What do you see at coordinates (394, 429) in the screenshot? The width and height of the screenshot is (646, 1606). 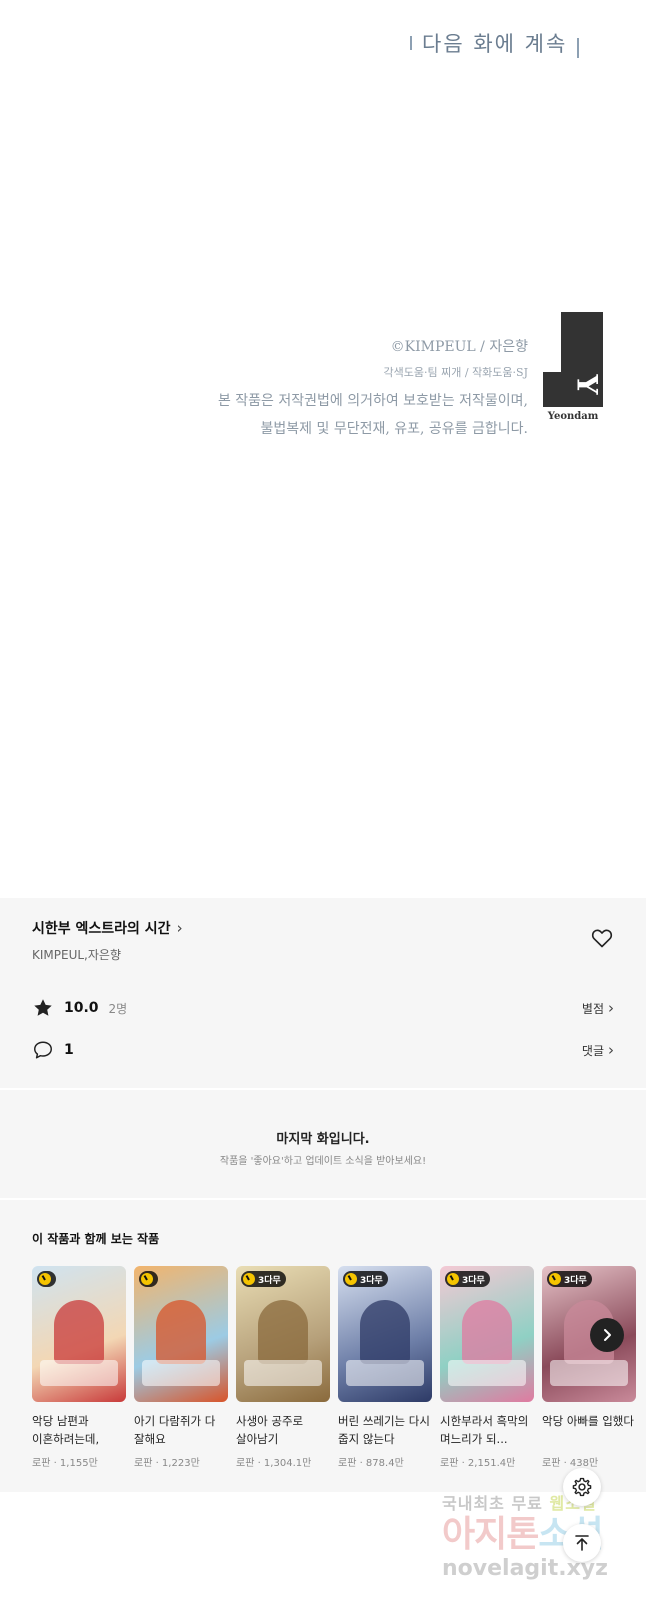 I see `legal-line: 불법복제 및 무단전재, 유포, 공유를 금합니다.` at bounding box center [394, 429].